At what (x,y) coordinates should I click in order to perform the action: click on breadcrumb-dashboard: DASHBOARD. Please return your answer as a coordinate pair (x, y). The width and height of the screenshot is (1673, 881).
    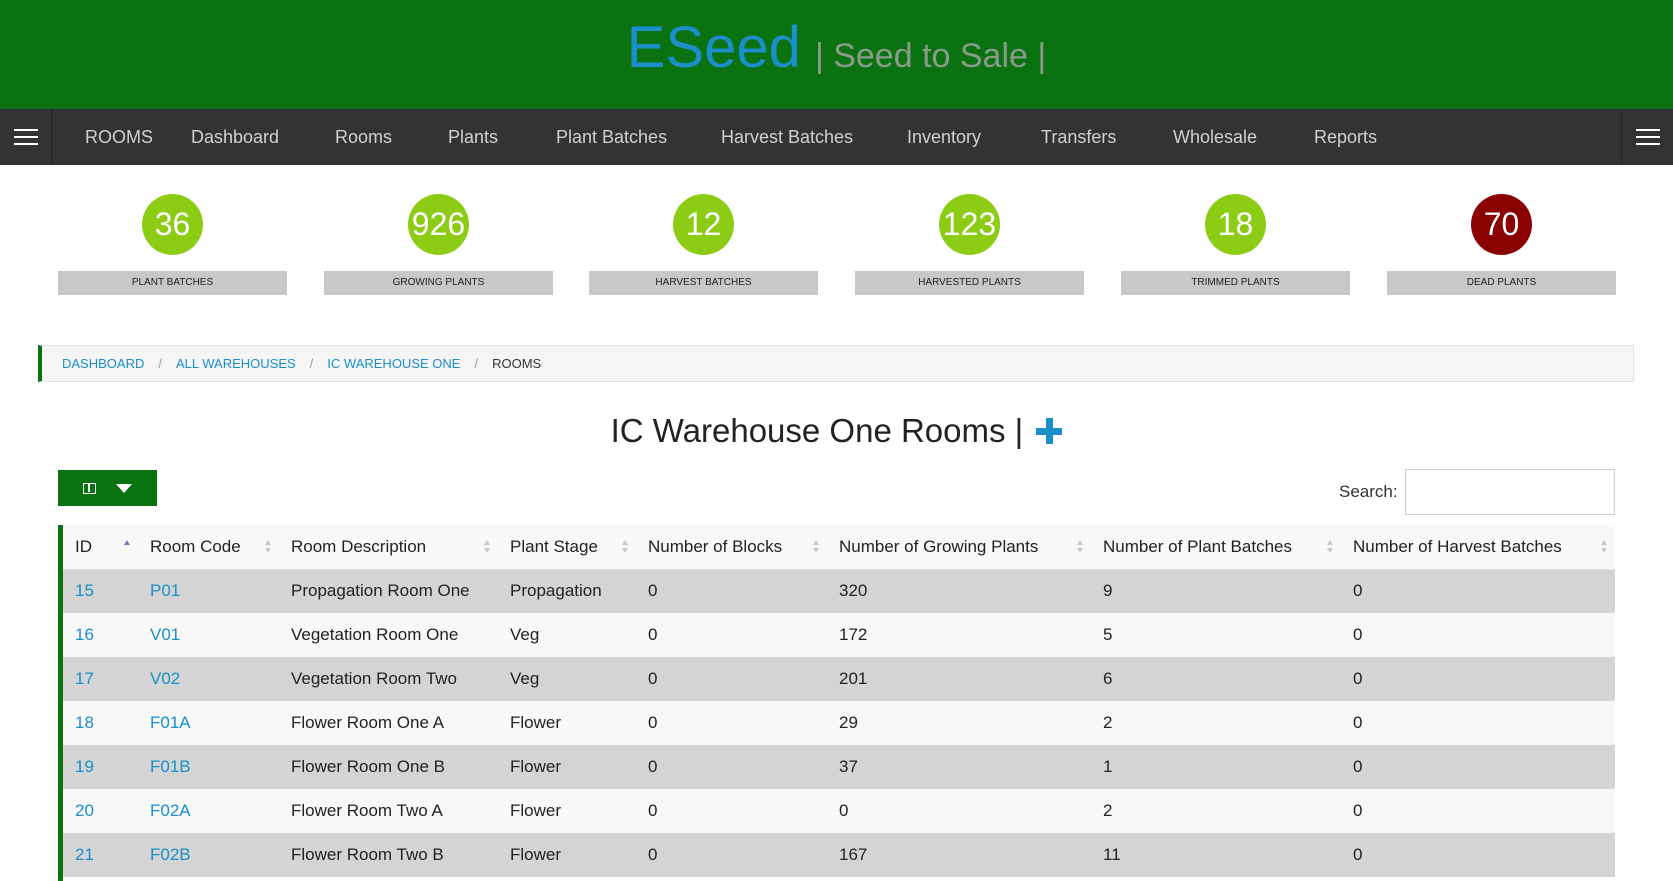
    Looking at the image, I should click on (103, 363).